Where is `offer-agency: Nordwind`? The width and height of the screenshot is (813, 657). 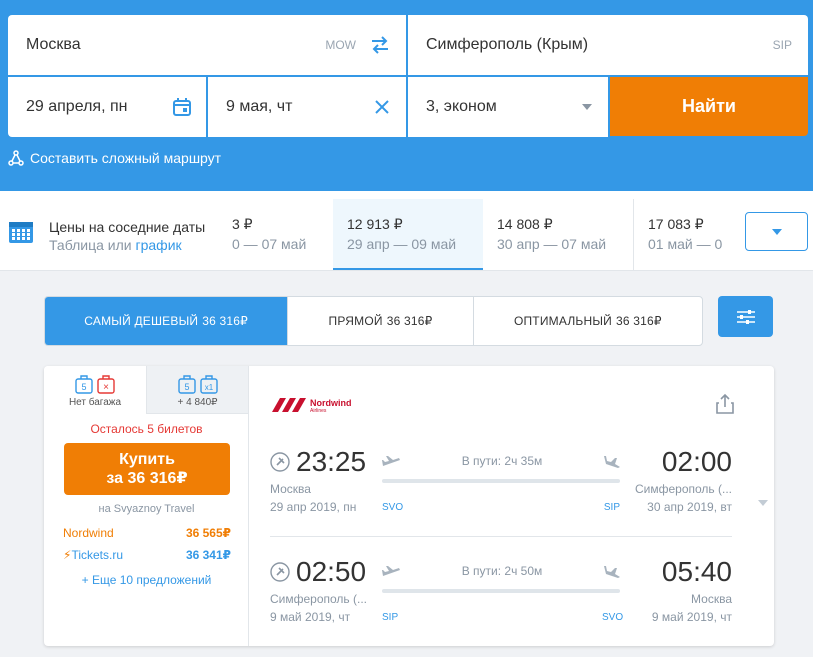
offer-agency: Nordwind is located at coordinates (88, 533).